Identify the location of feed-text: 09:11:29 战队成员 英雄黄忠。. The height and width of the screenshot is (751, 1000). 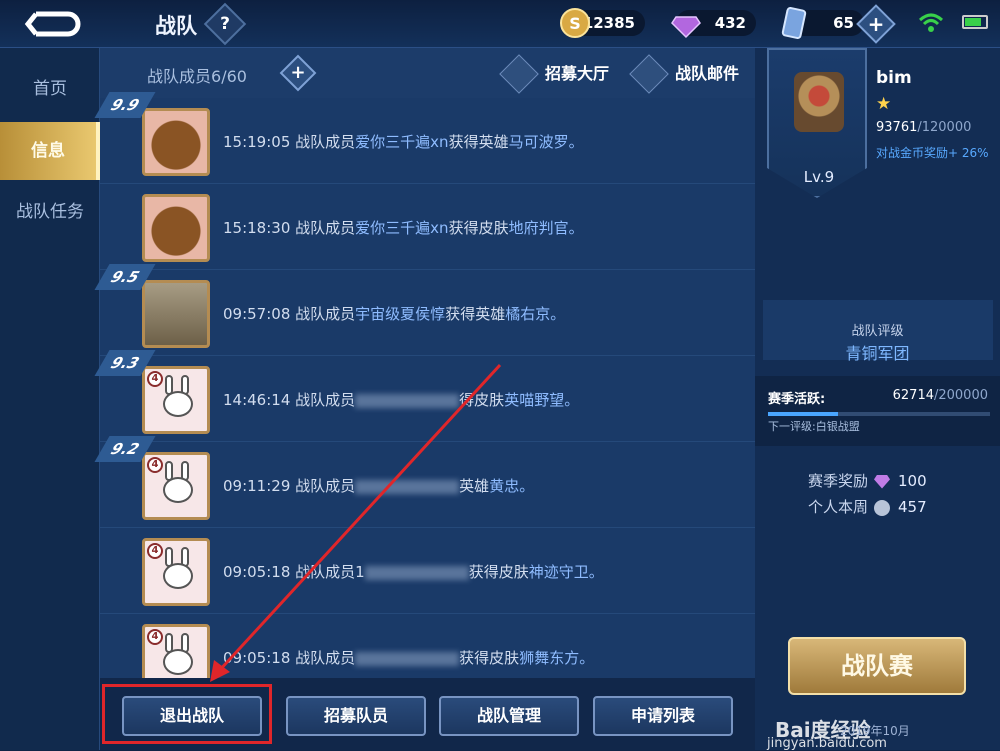
(379, 486).